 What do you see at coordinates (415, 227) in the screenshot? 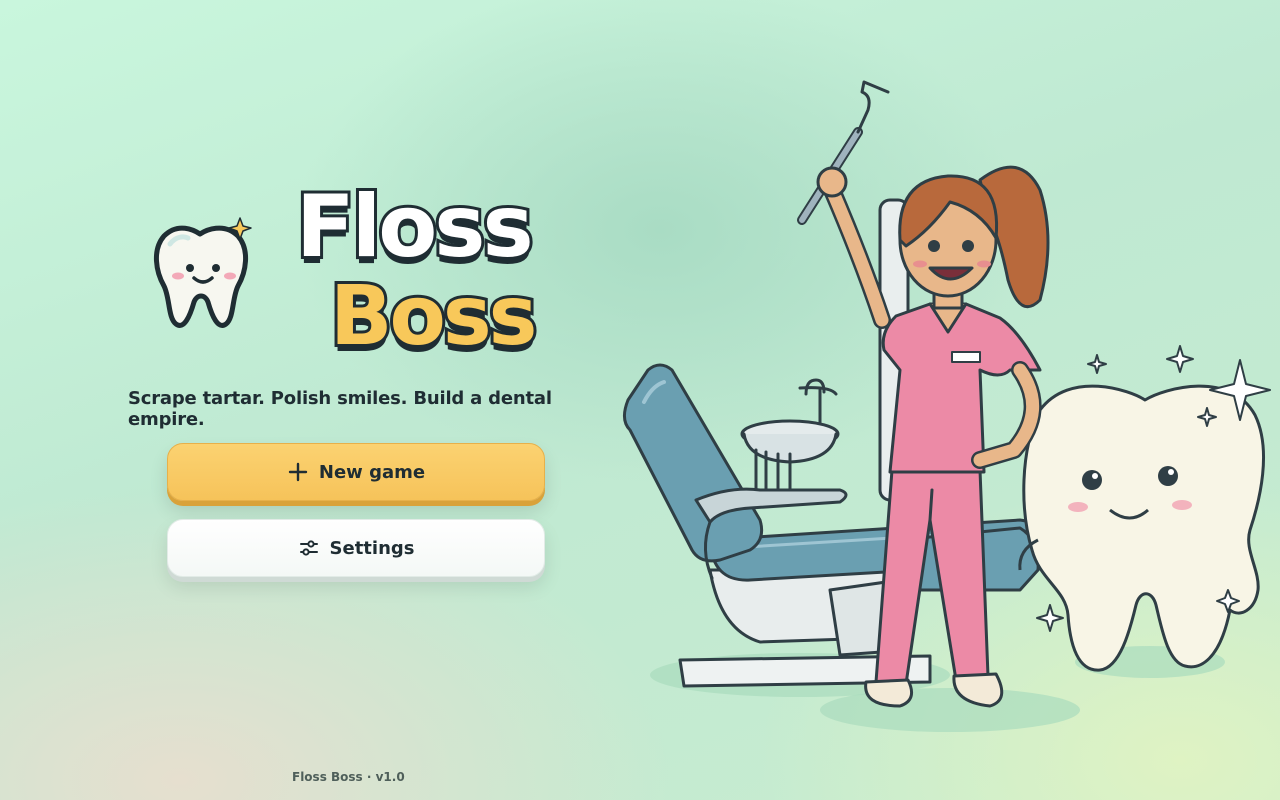
I see `game-title-line1: Floss` at bounding box center [415, 227].